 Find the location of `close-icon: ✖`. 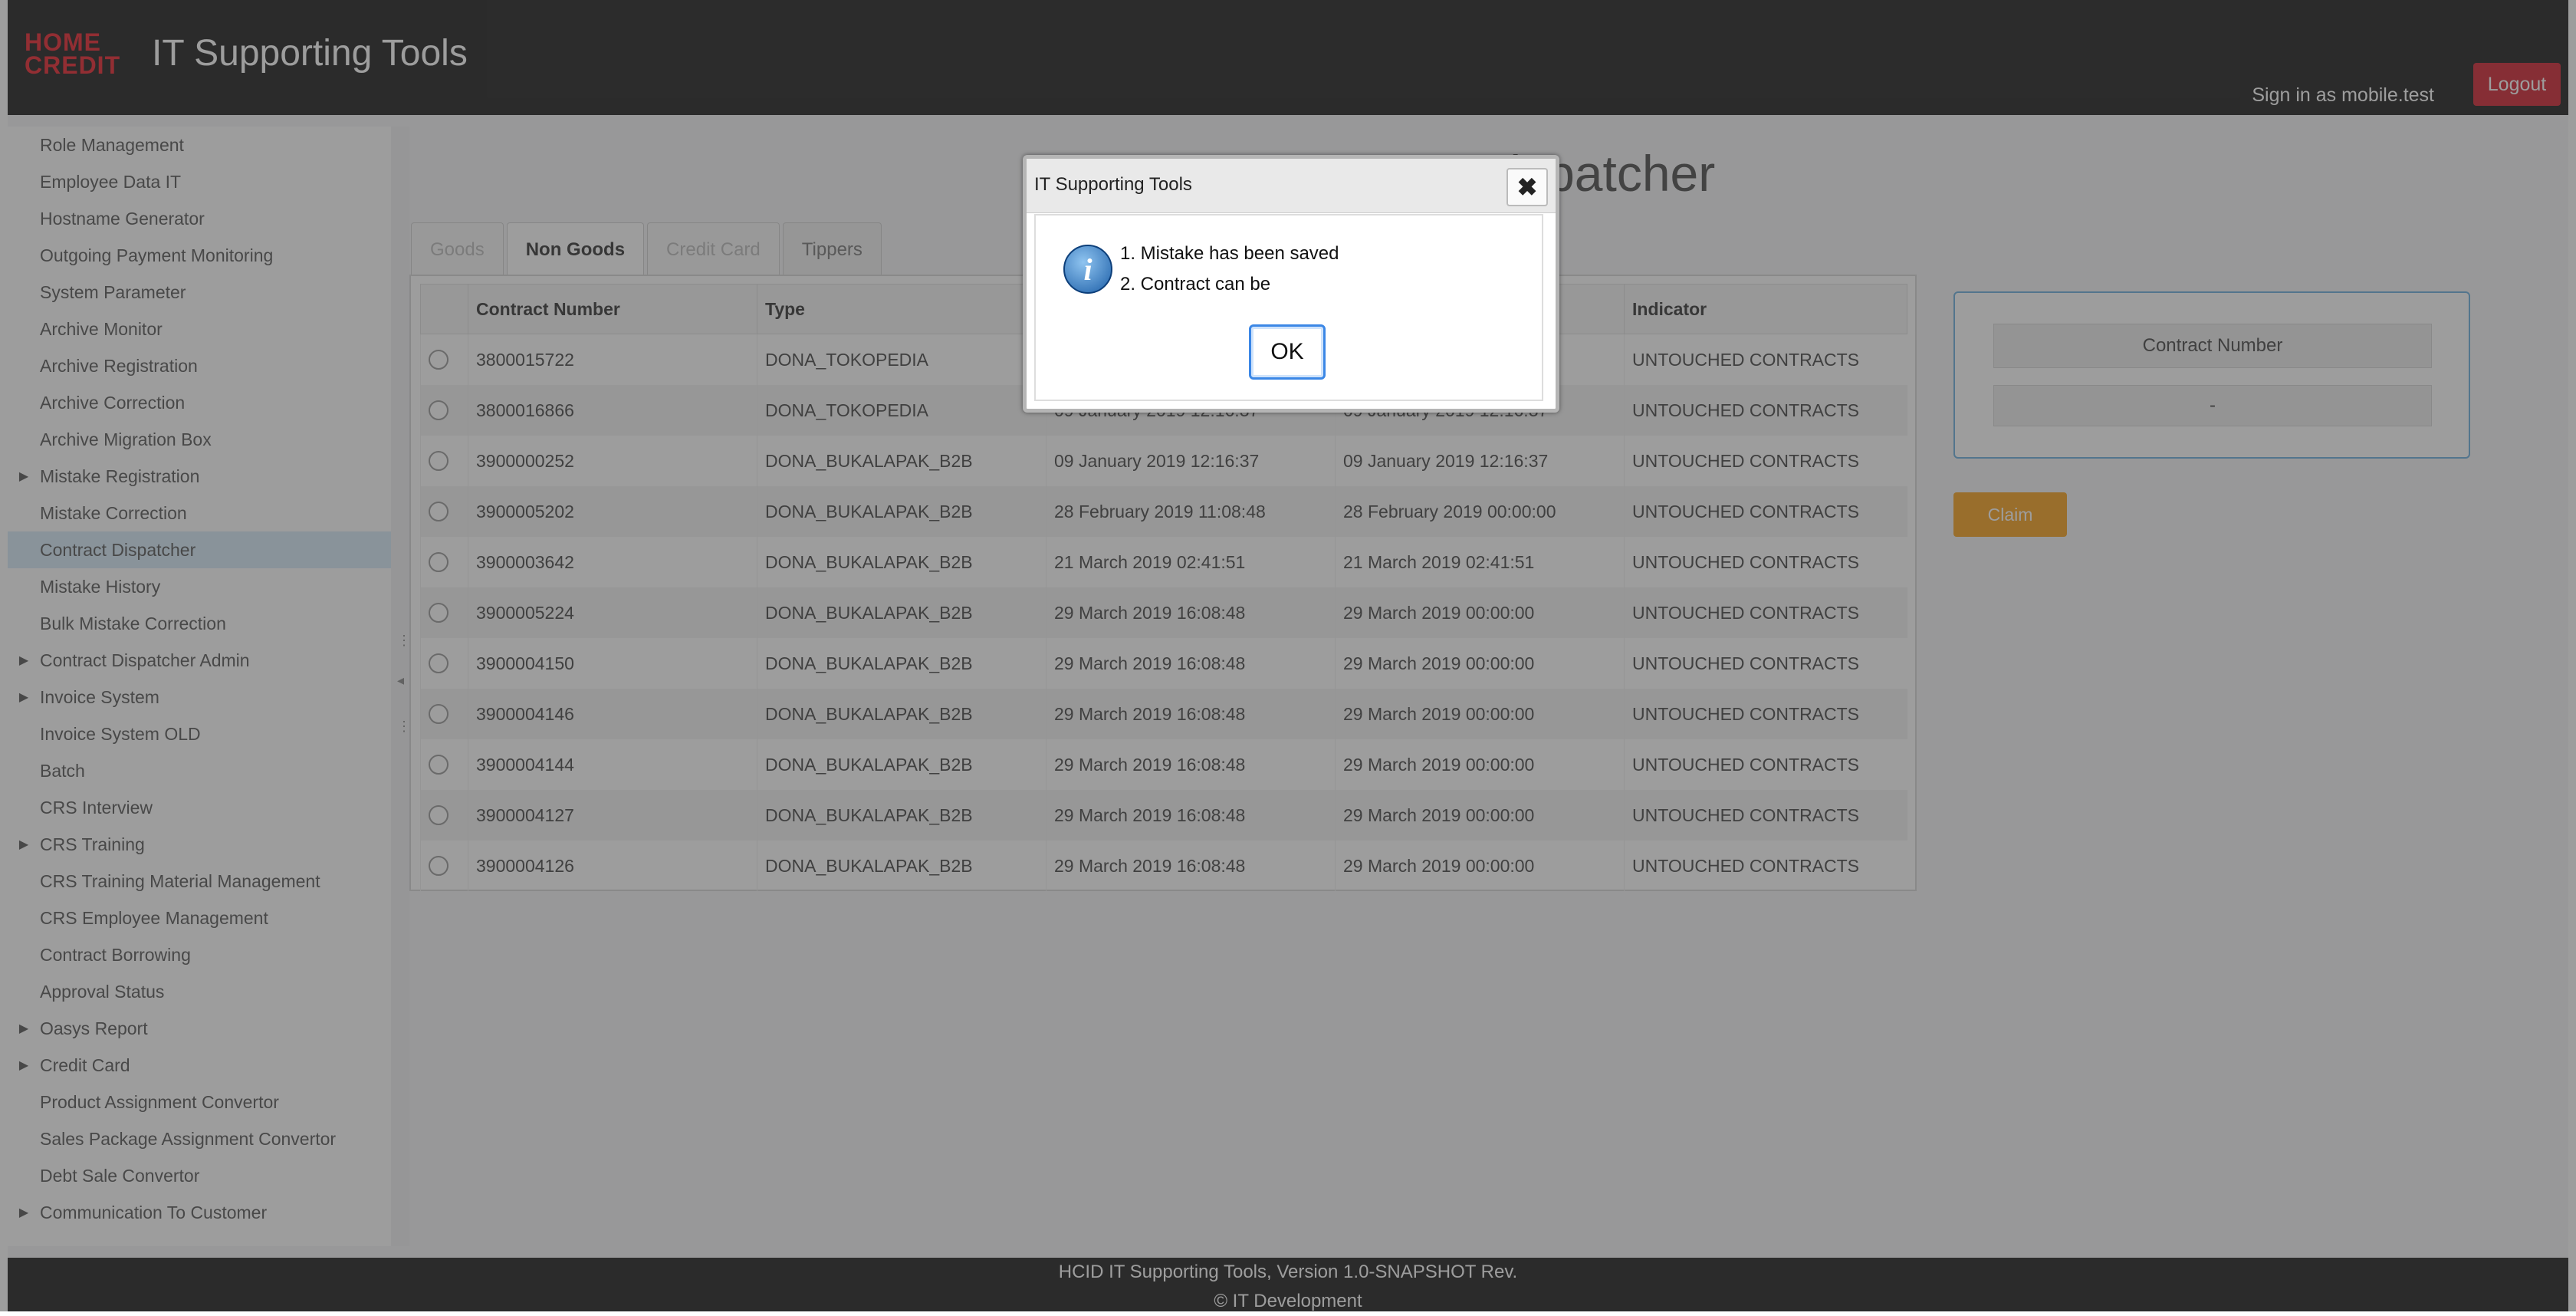

close-icon: ✖ is located at coordinates (1527, 187).